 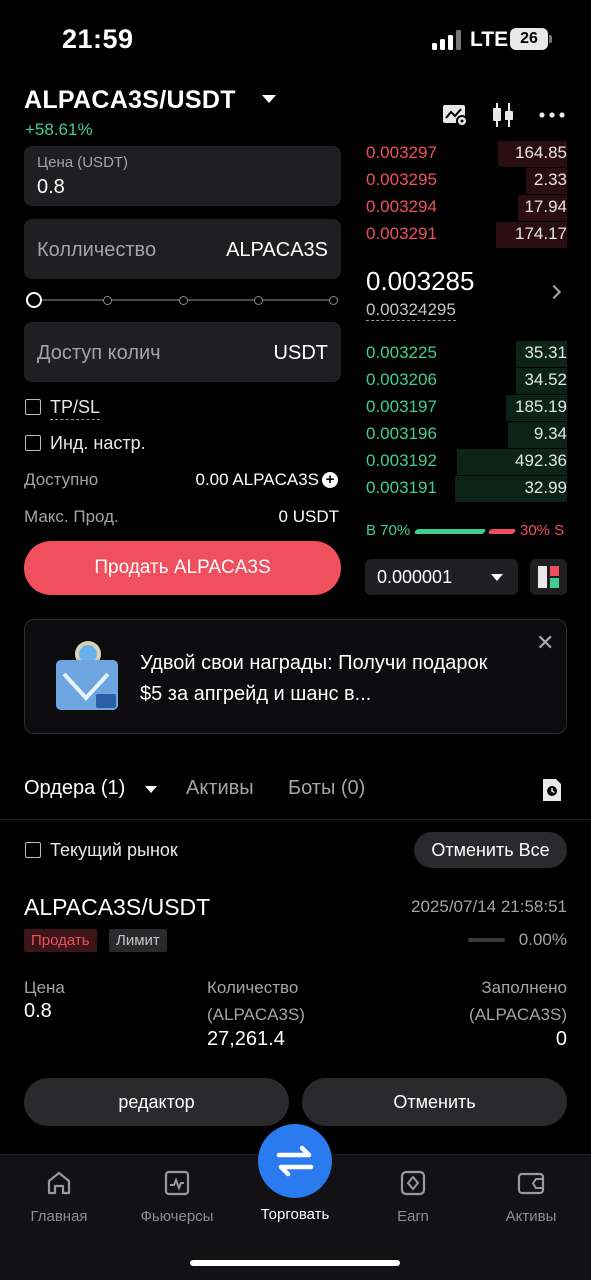 I want to click on network-type: LTE, so click(x=489, y=39).